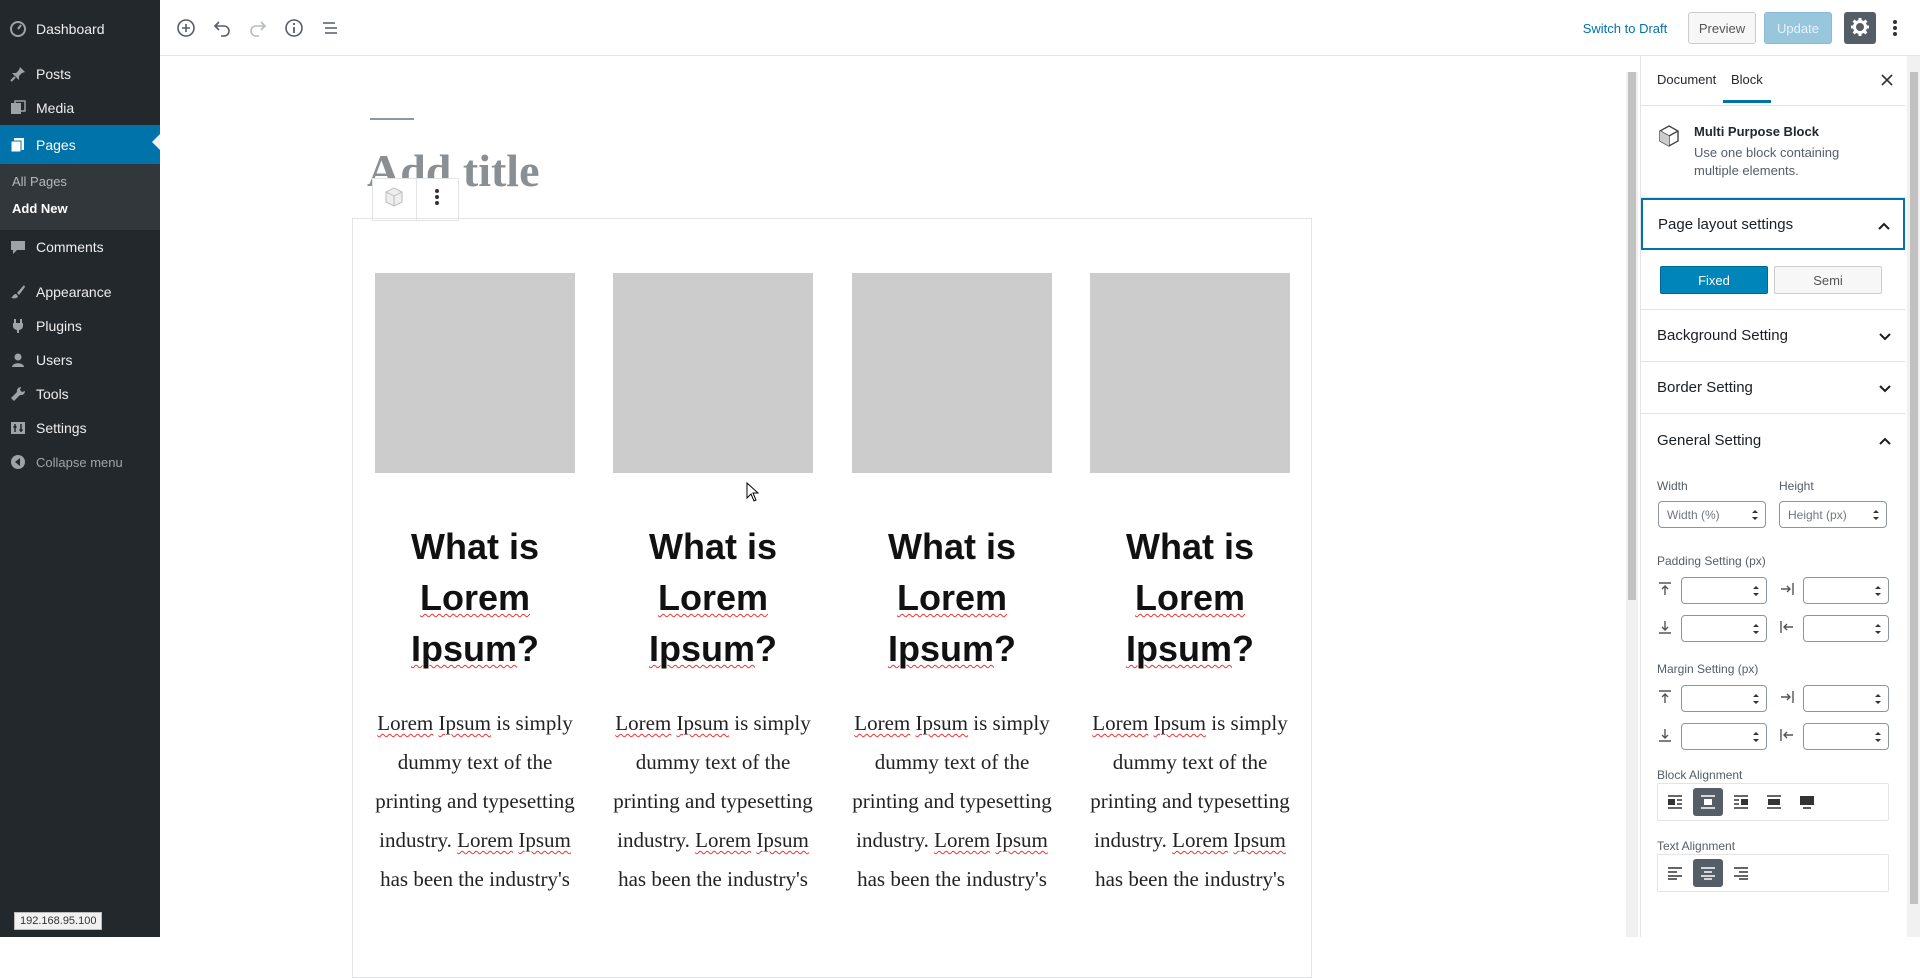  What do you see at coordinates (1714, 280) in the screenshot?
I see `layout-fixed-button: Fixed` at bounding box center [1714, 280].